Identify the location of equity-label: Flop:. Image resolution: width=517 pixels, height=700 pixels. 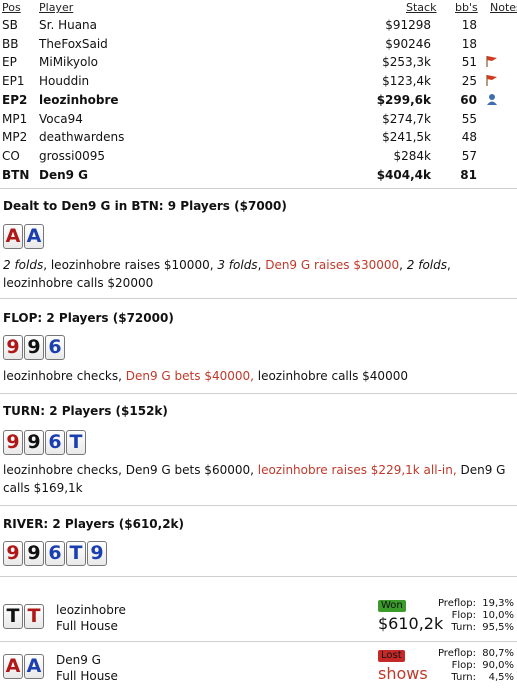
(463, 665).